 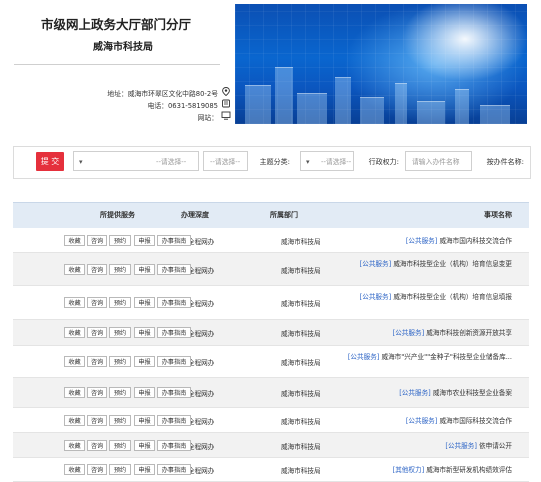 What do you see at coordinates (136, 161) in the screenshot?
I see `department-select: ▾ --请选择--` at bounding box center [136, 161].